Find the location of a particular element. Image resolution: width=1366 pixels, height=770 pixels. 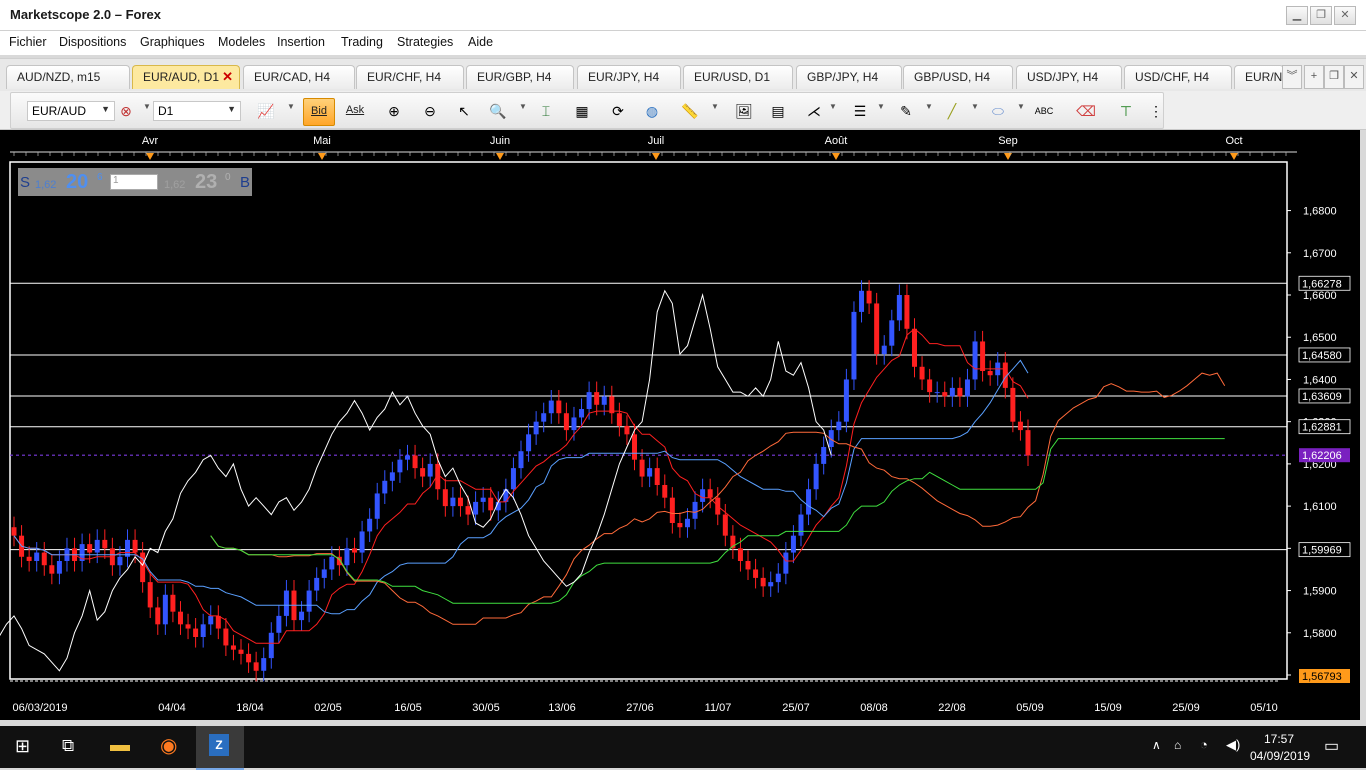

clock-date: 04/09/2019 is located at coordinates (1280, 756).